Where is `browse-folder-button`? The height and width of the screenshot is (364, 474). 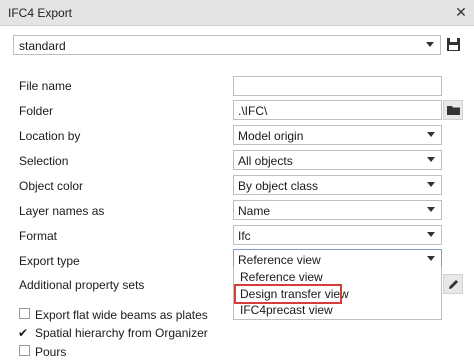 browse-folder-button is located at coordinates (453, 110).